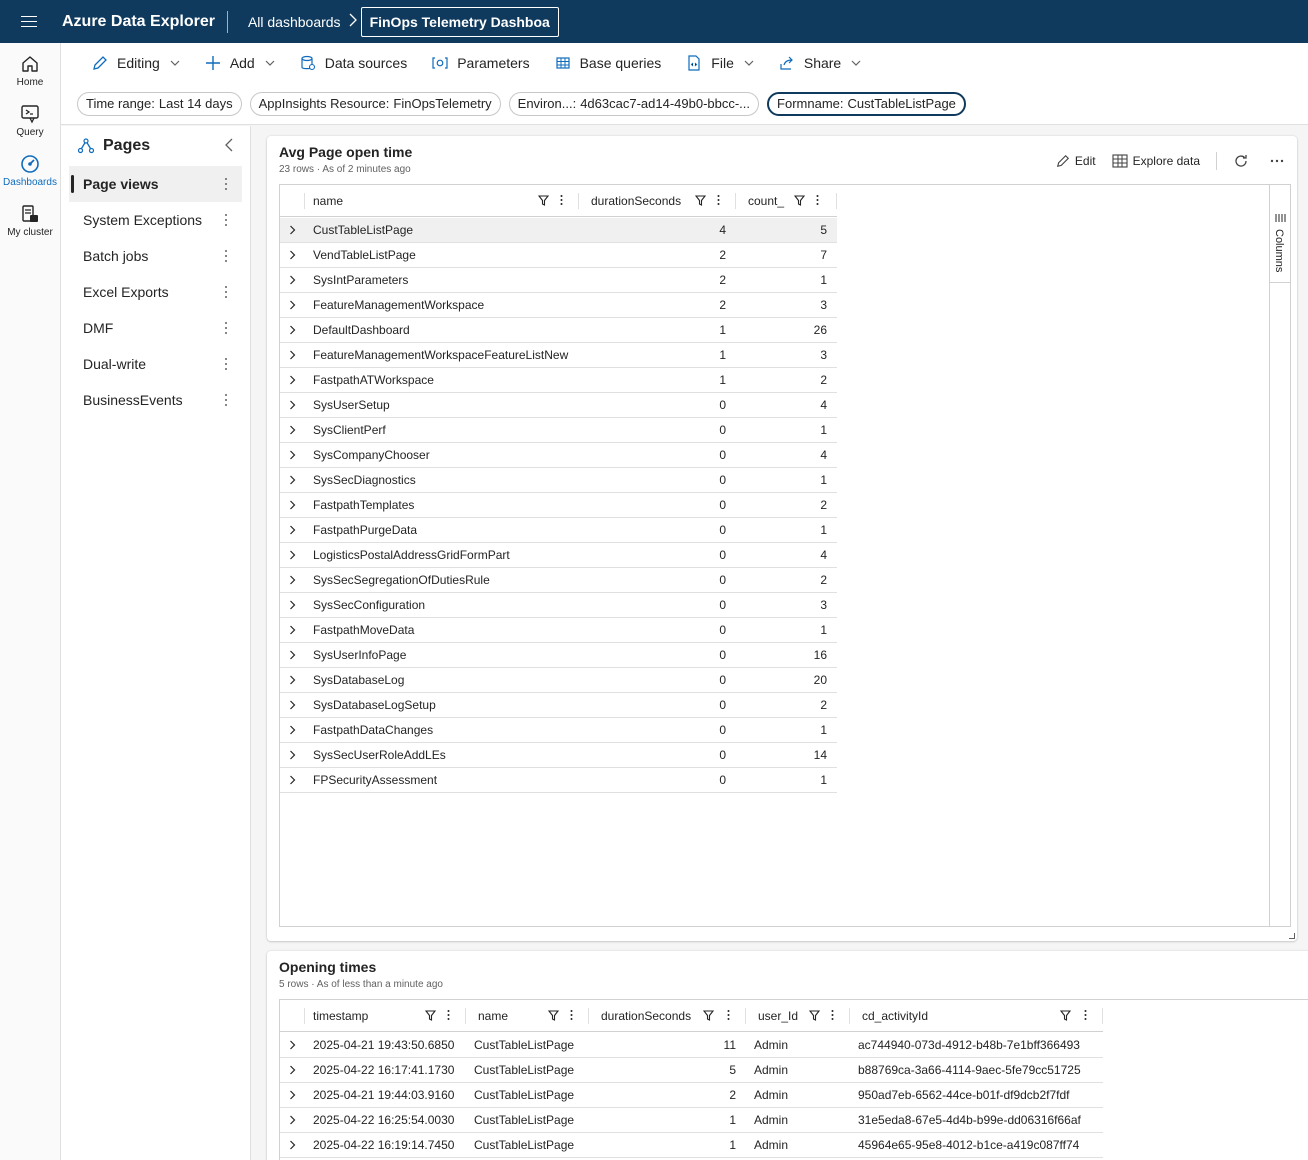 The width and height of the screenshot is (1308, 1160). What do you see at coordinates (558, 230) in the screenshot?
I see `table-row: CustTableListPage 4 5` at bounding box center [558, 230].